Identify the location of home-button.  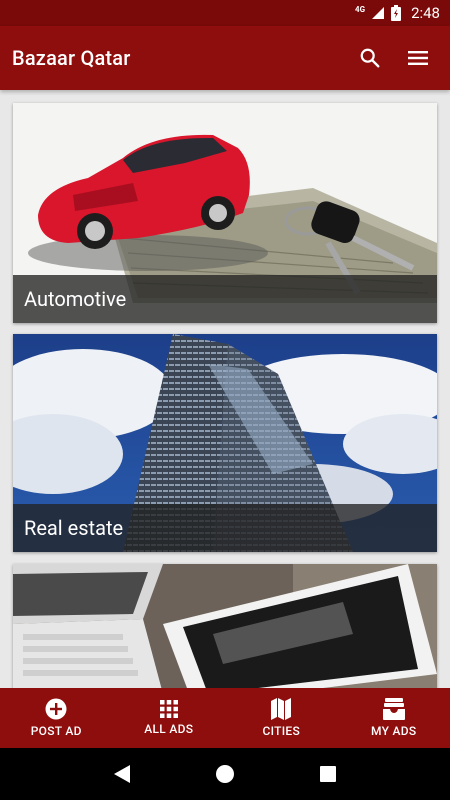
(225, 774).